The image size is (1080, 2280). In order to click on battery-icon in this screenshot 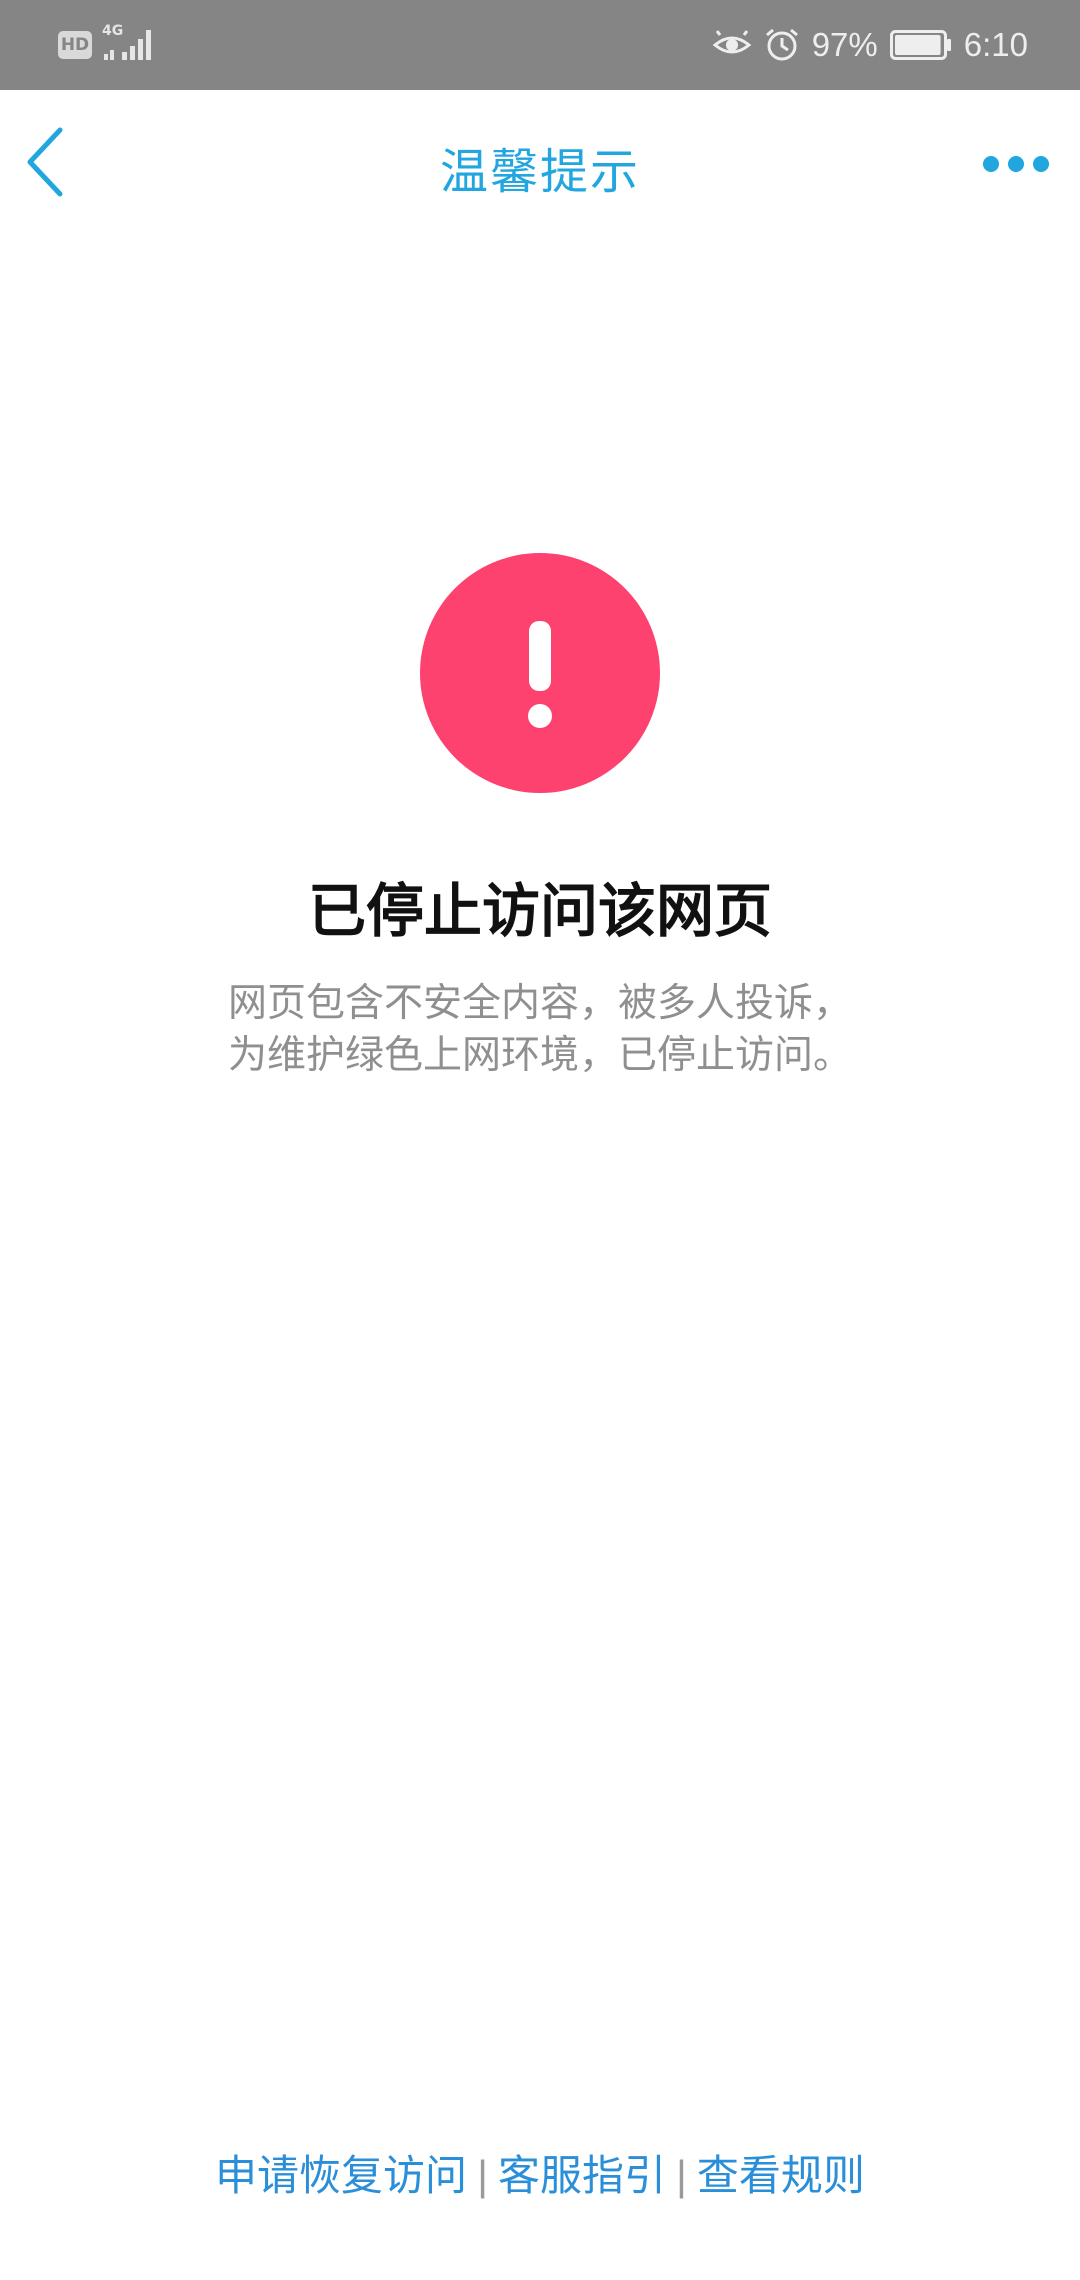, I will do `click(920, 45)`.